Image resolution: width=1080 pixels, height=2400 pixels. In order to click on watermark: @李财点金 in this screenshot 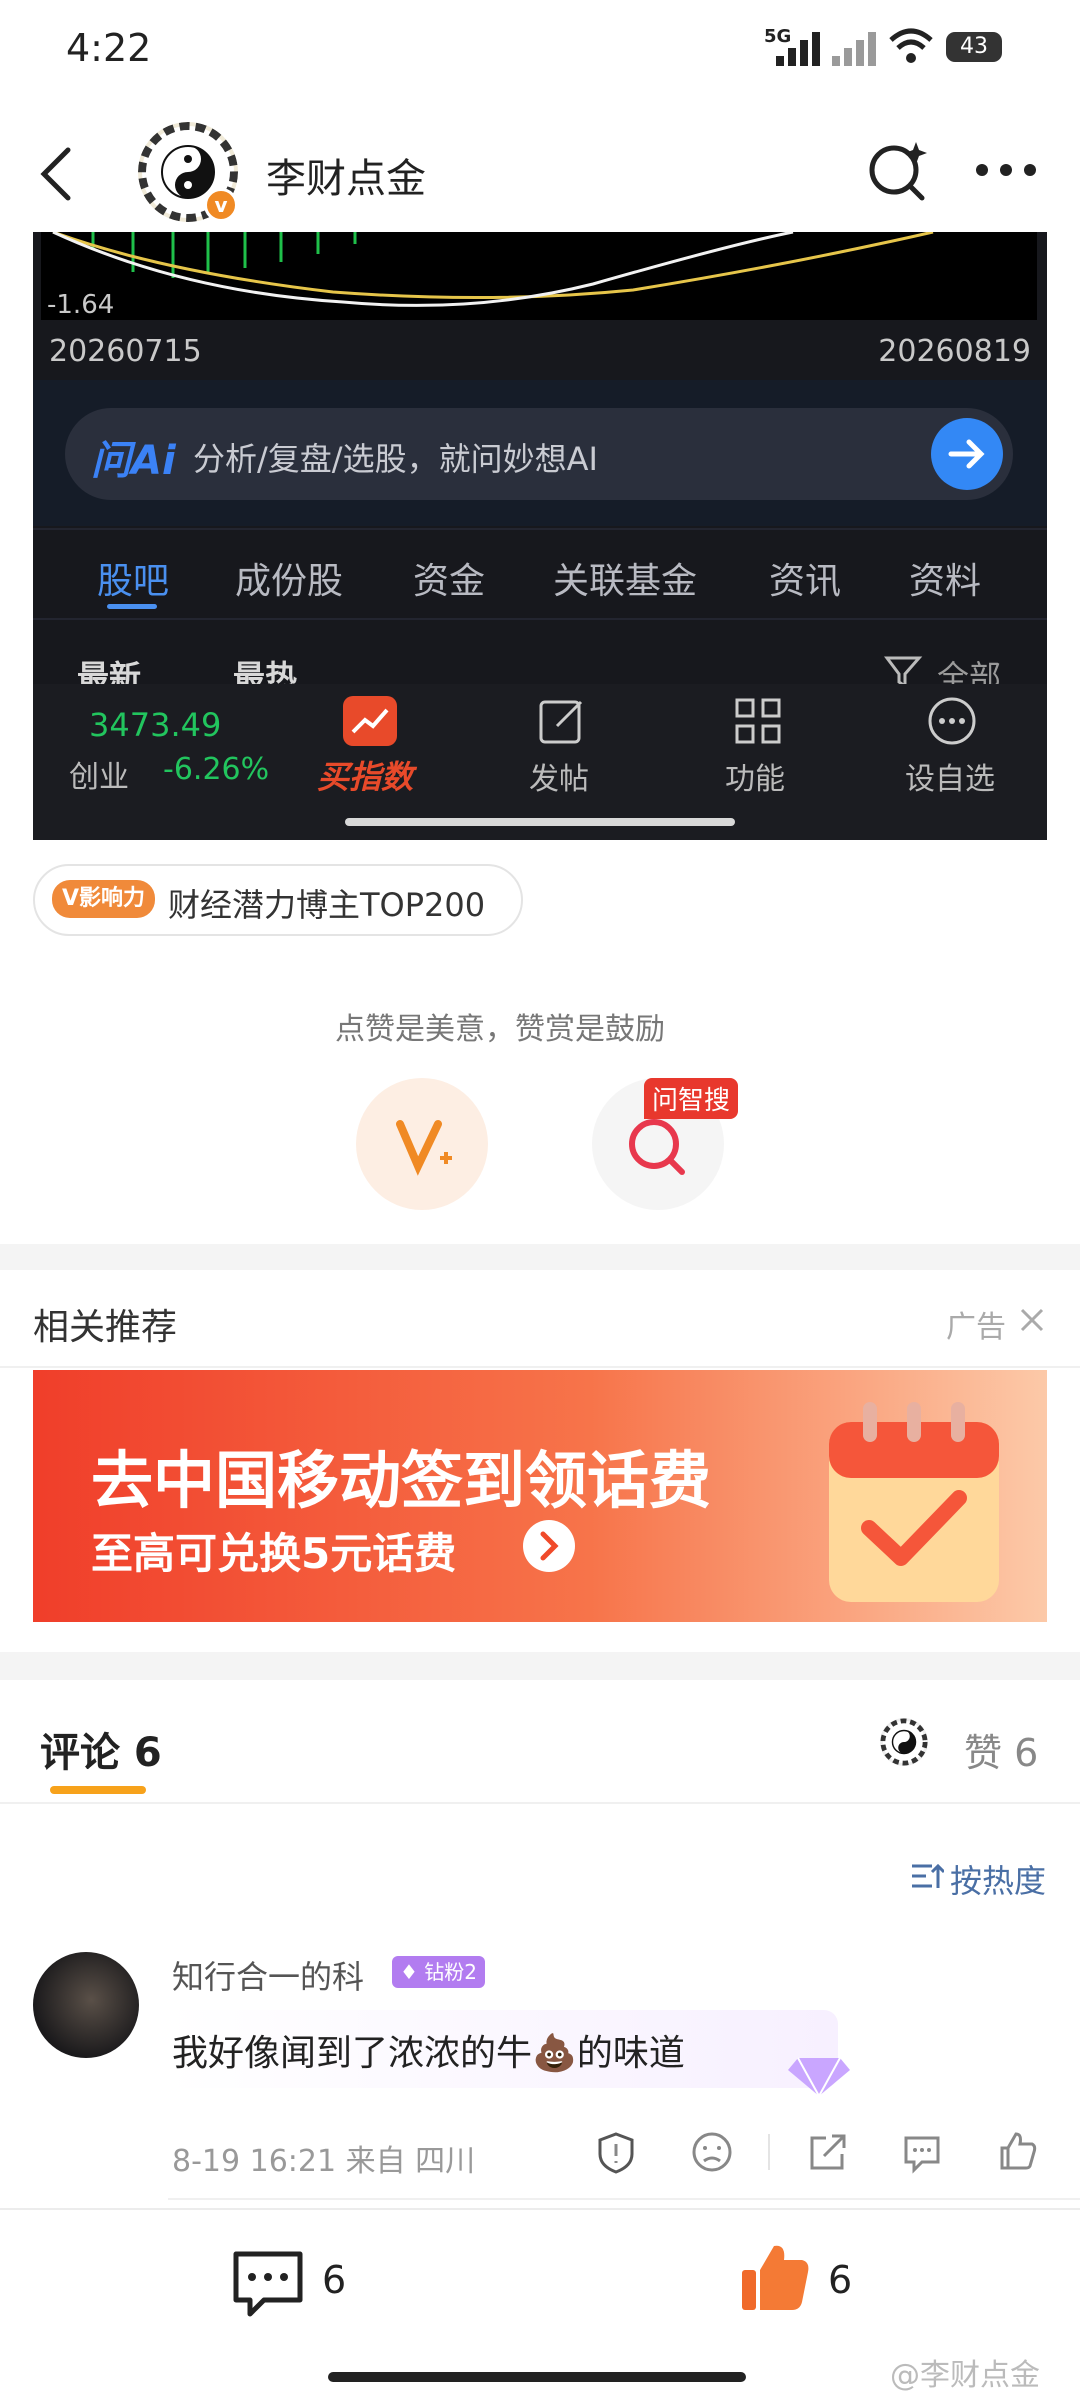, I will do `click(965, 2375)`.